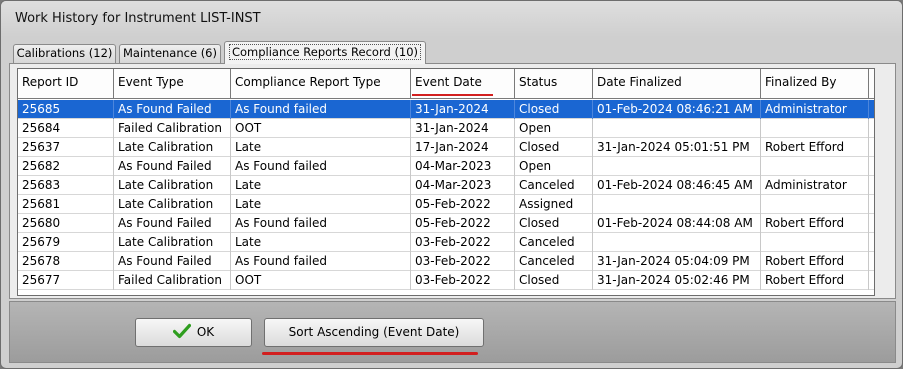 The image size is (903, 369). What do you see at coordinates (66, 84) in the screenshot?
I see `column-header-report-id: Report ID` at bounding box center [66, 84].